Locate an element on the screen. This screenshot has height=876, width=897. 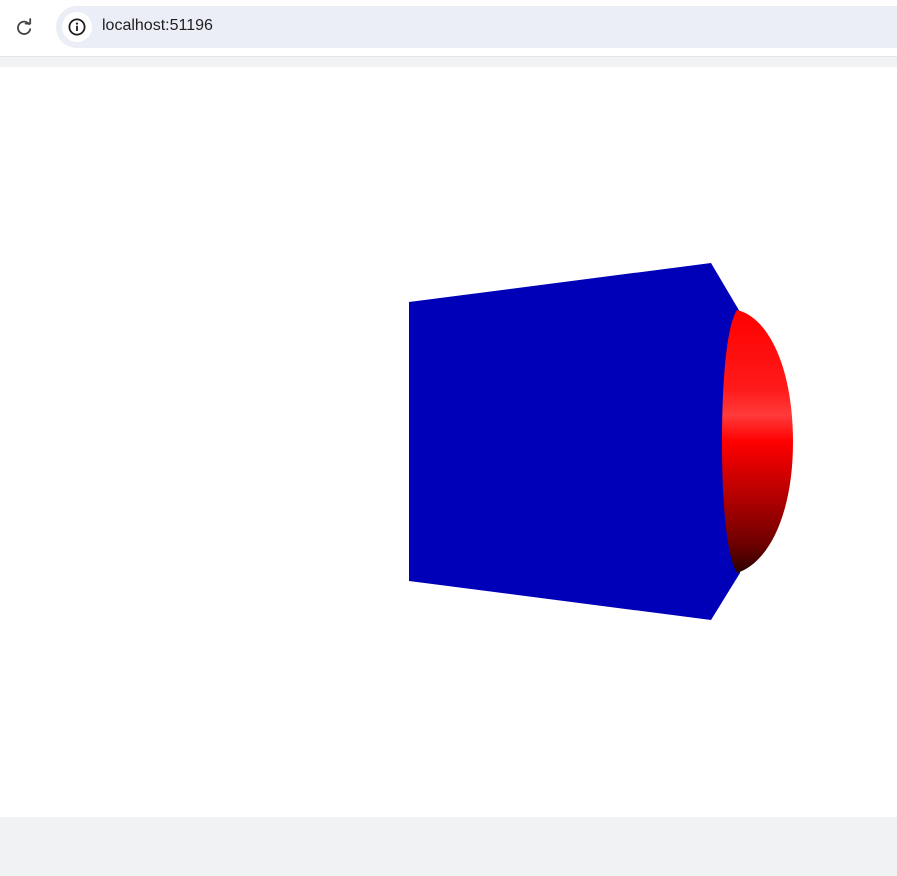
browser-toolbar: localhost:51196 is located at coordinates (448, 28).